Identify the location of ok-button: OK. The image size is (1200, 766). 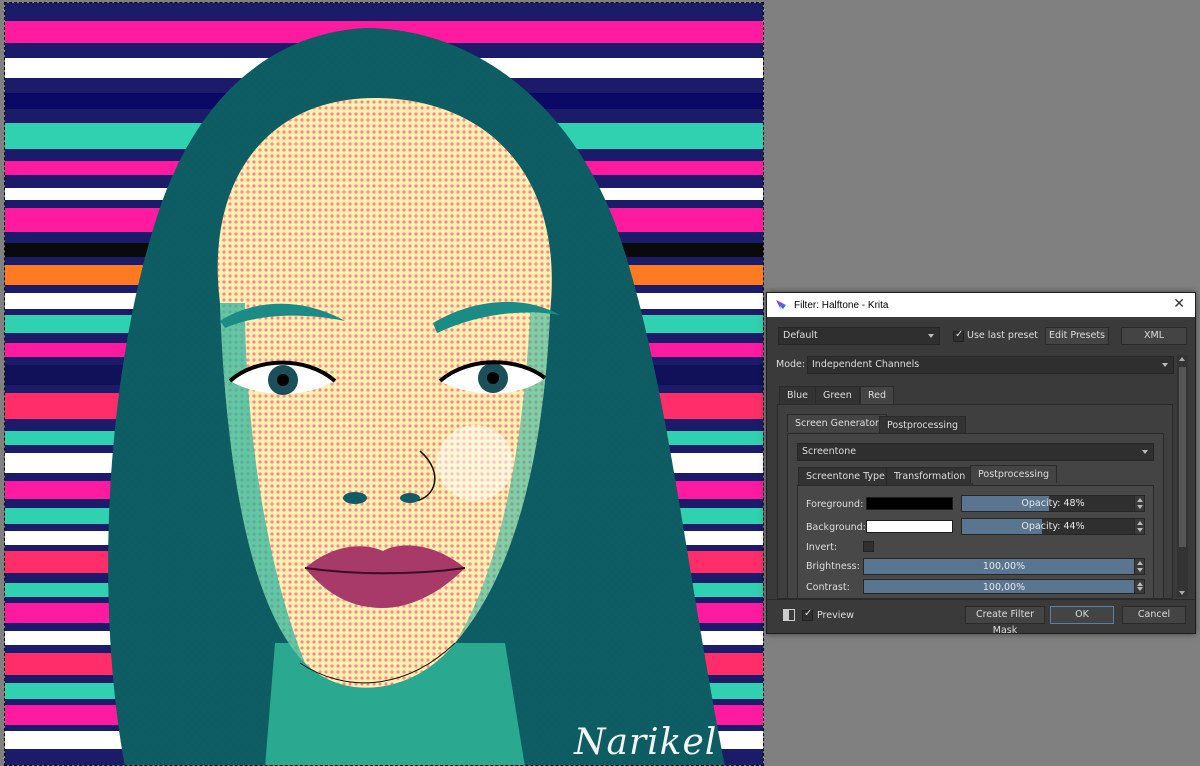
(1082, 615).